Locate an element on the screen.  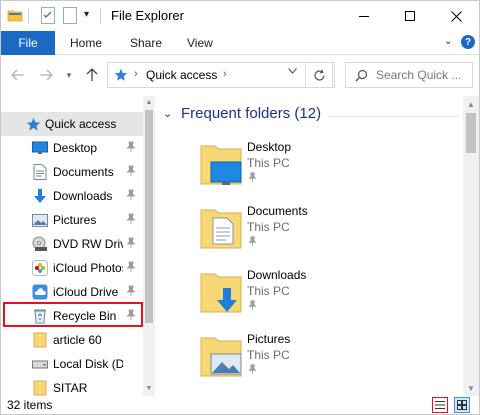
star-icon is located at coordinates (33, 124).